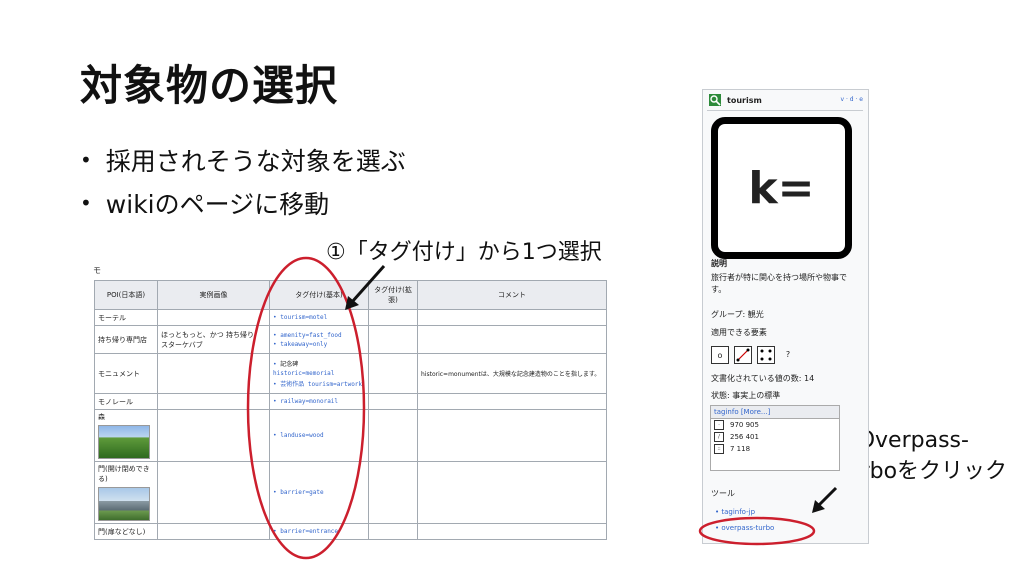 The height and width of the screenshot is (576, 1024). Describe the element at coordinates (757, 531) in the screenshot. I see `highlight-oval-overpass` at that location.